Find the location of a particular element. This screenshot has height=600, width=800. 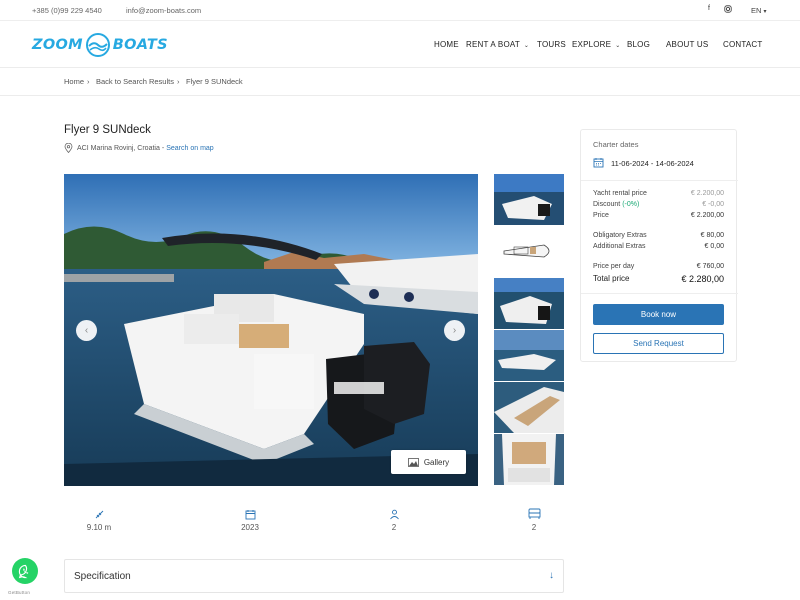

price-row-discount: Discount (-0%) € -0,00 is located at coordinates (658, 204).